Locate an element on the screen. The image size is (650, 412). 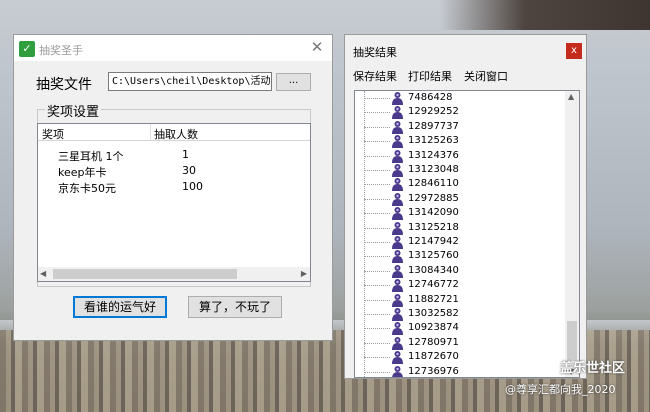
winner-id: 13032582 is located at coordinates (433, 313).